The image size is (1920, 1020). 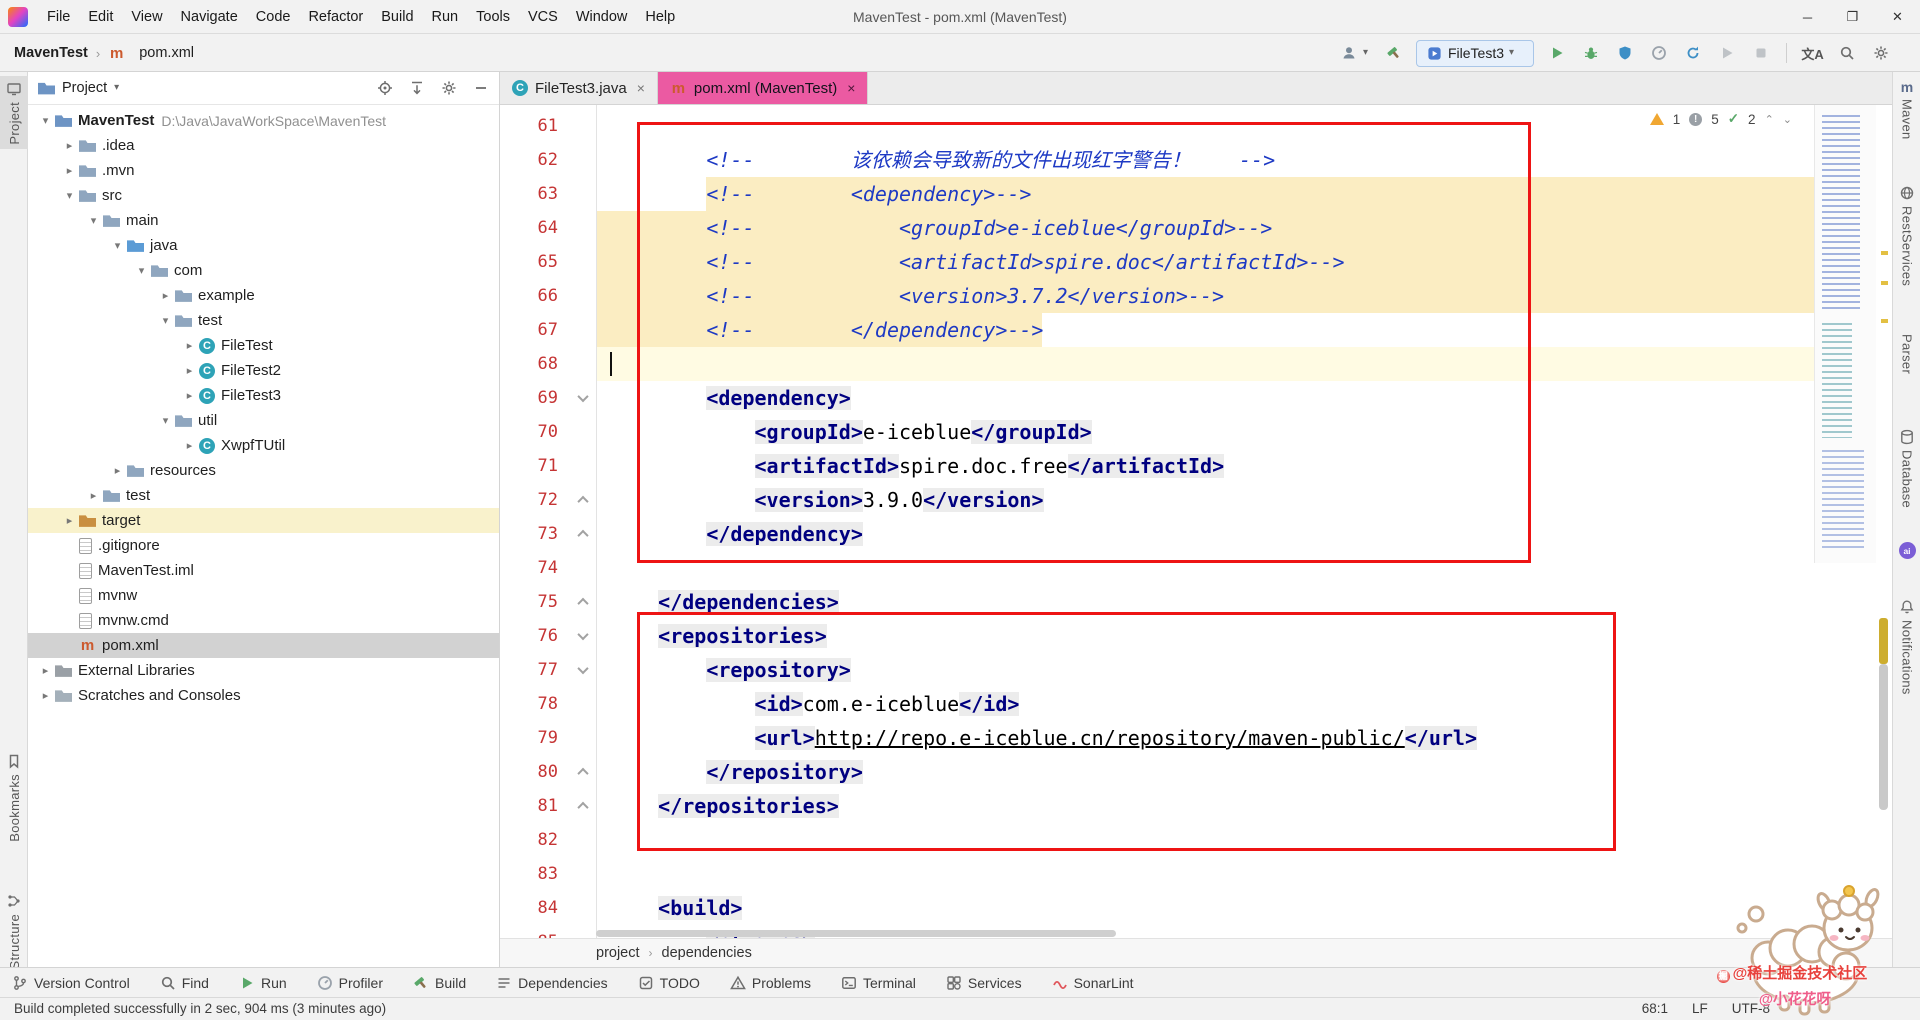 What do you see at coordinates (1393, 53) in the screenshot?
I see `hammer-button` at bounding box center [1393, 53].